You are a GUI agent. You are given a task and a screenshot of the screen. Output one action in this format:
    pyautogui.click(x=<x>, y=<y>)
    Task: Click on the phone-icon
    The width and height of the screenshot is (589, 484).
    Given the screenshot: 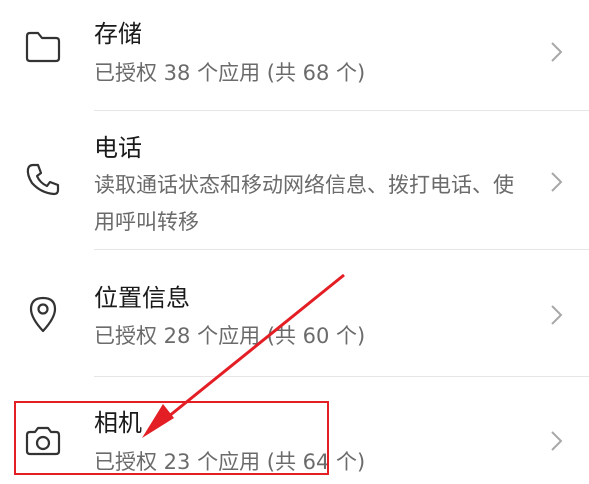 What is the action you would take?
    pyautogui.click(x=43, y=180)
    